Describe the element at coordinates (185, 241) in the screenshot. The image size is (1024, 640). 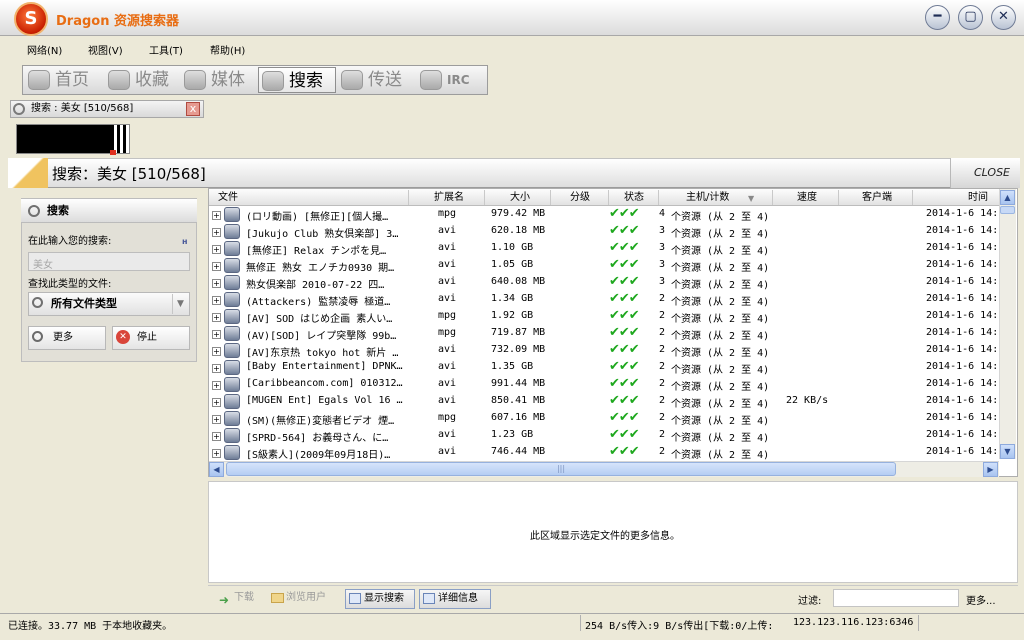
I see `history-icon: н` at that location.